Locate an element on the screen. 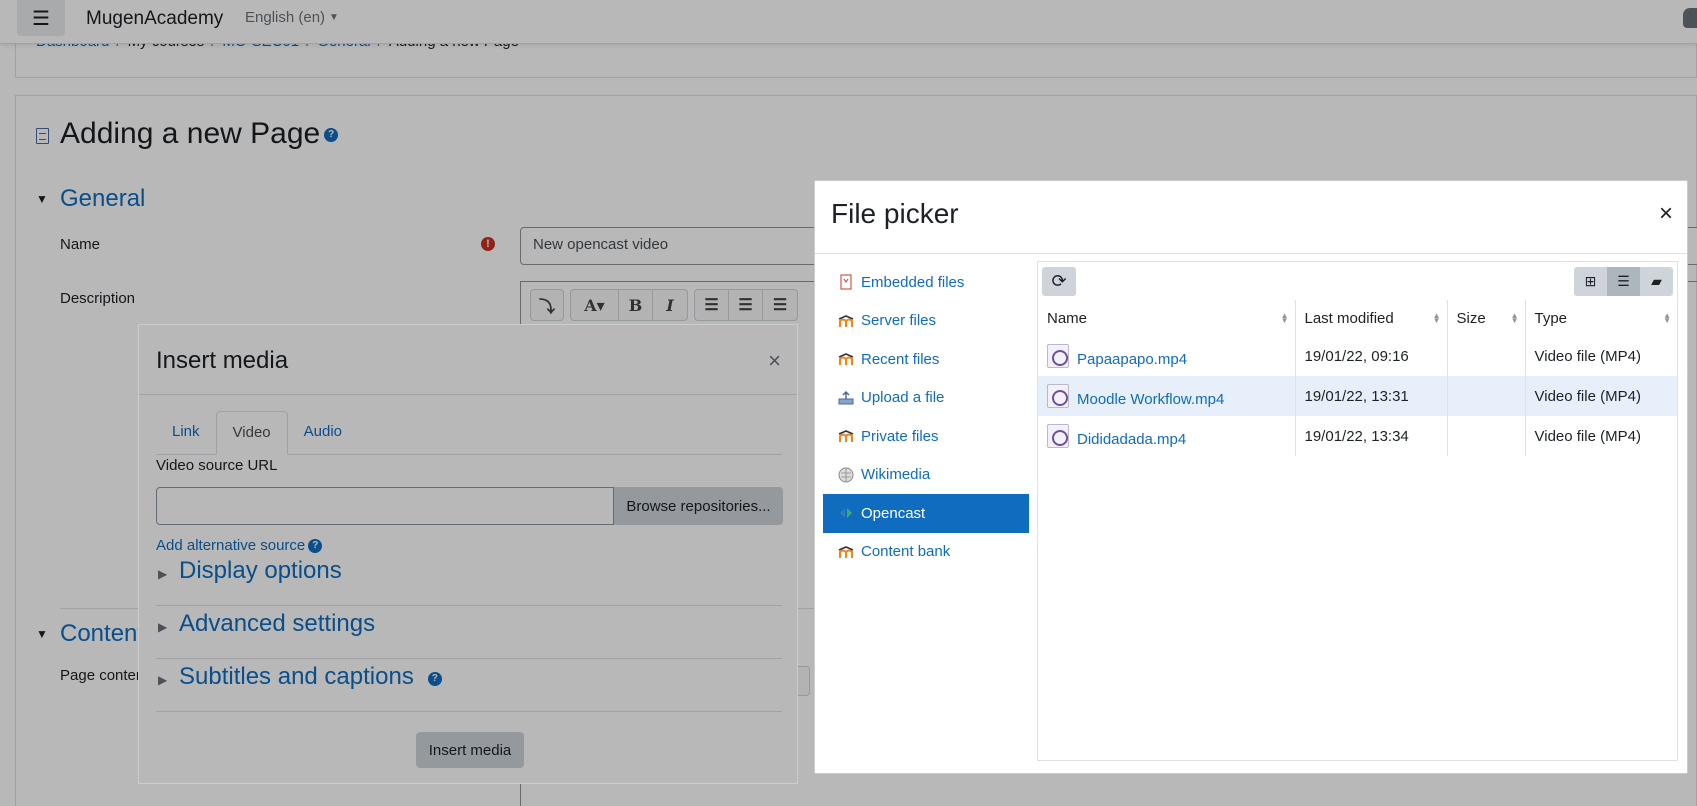 The image size is (1697, 806). repo-embedded-files: Embedded files is located at coordinates (926, 282).